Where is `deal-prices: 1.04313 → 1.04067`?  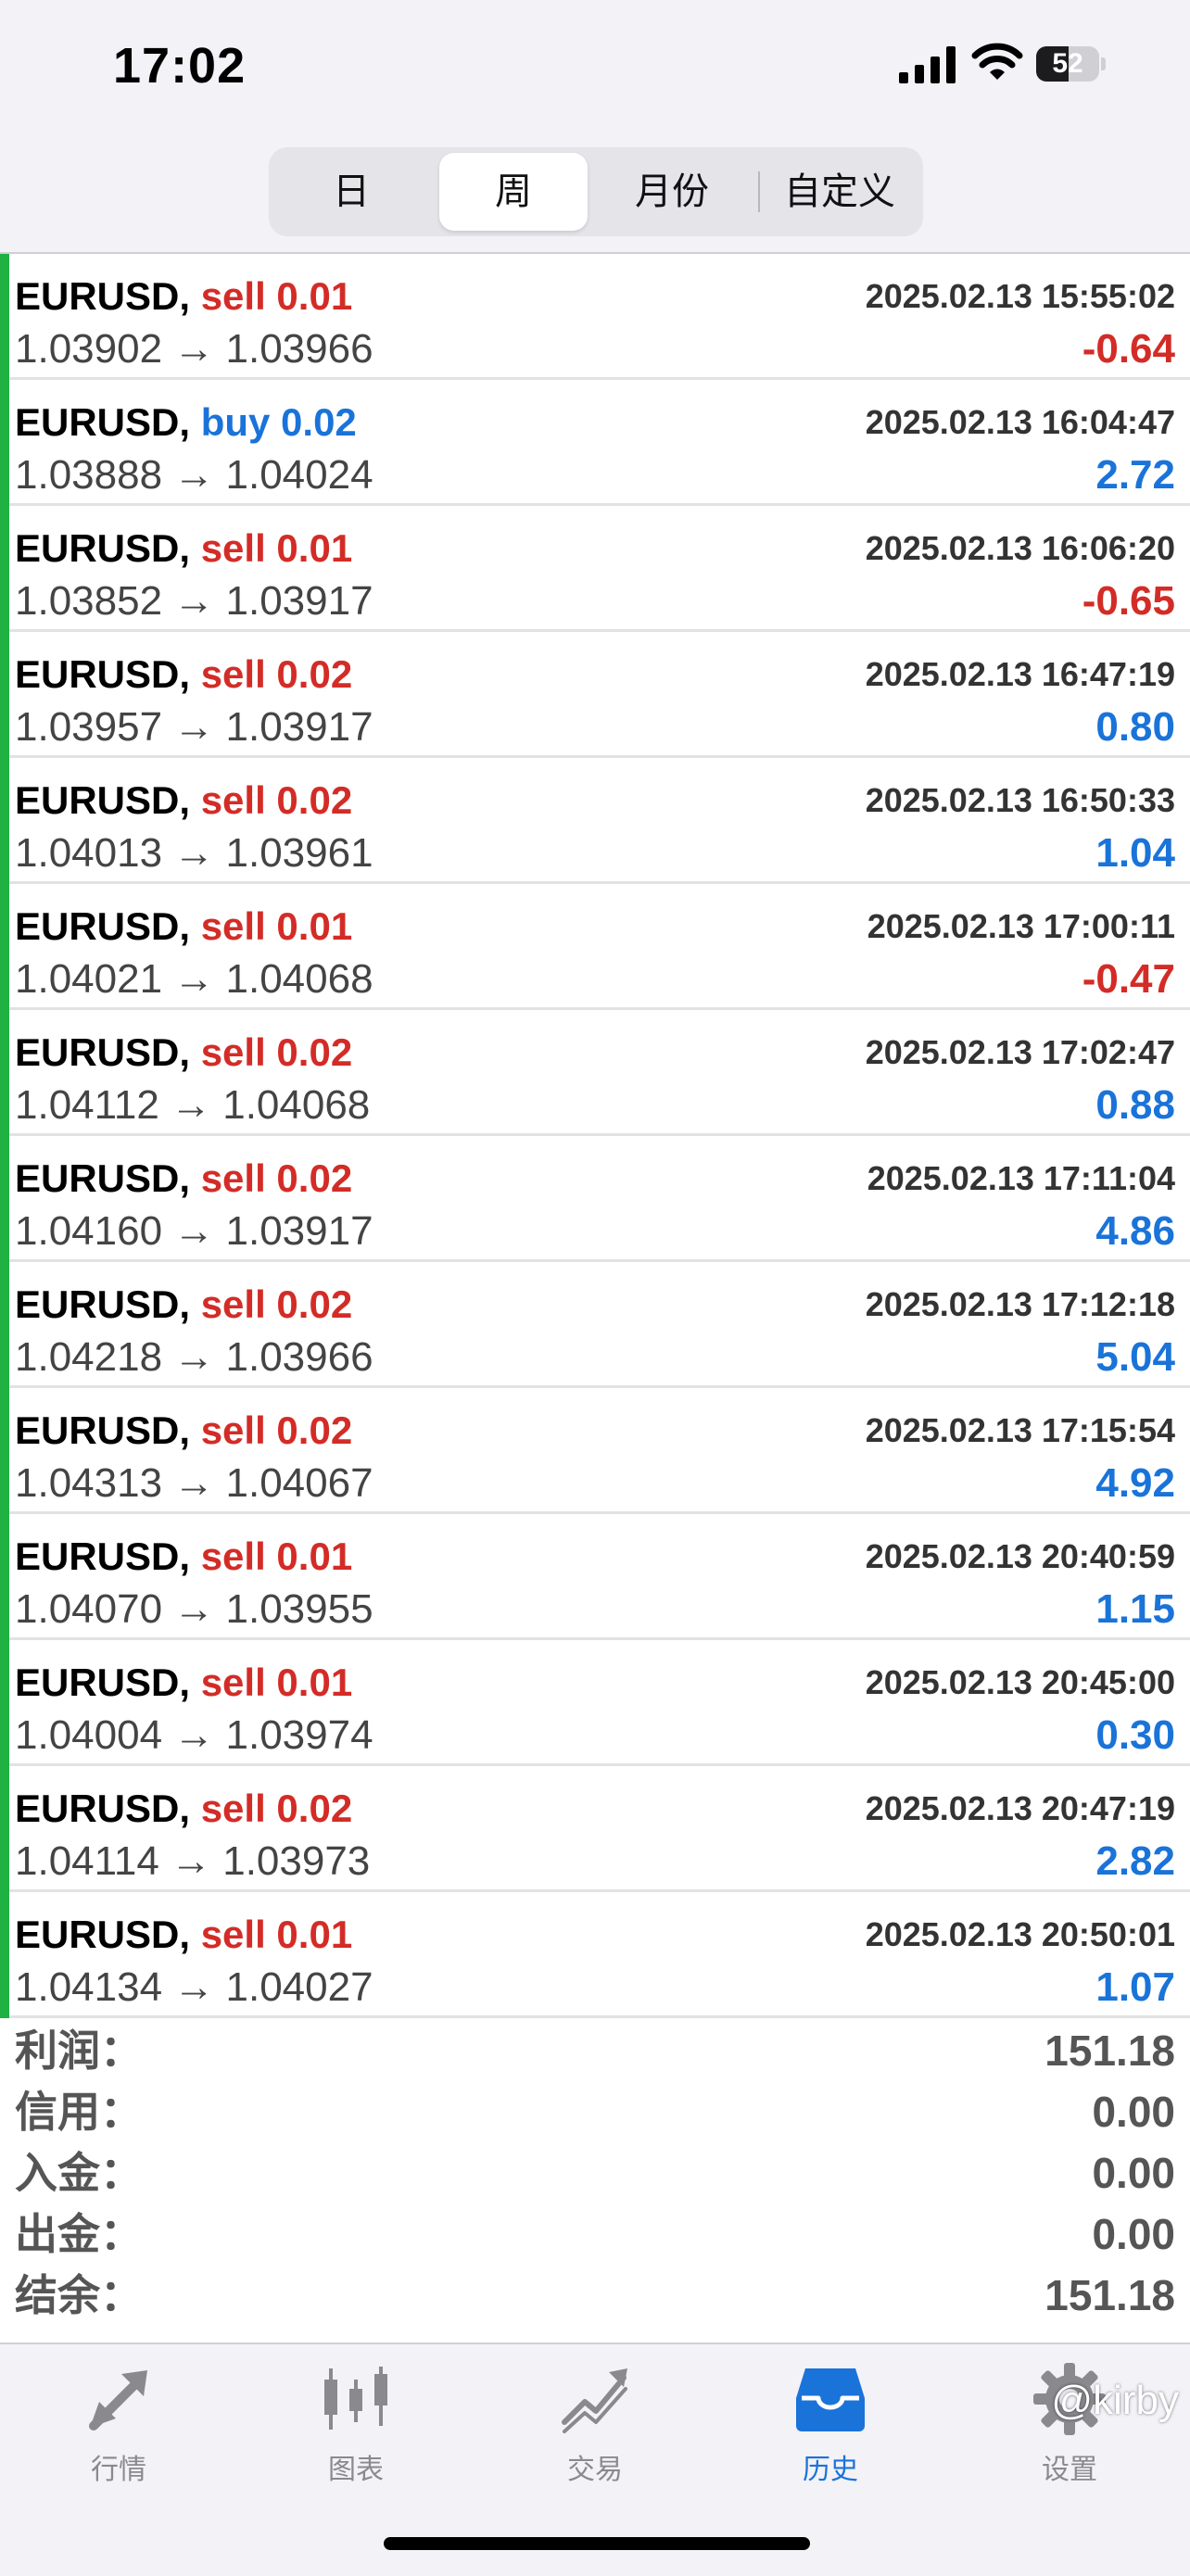 deal-prices: 1.04313 → 1.04067 is located at coordinates (194, 1483).